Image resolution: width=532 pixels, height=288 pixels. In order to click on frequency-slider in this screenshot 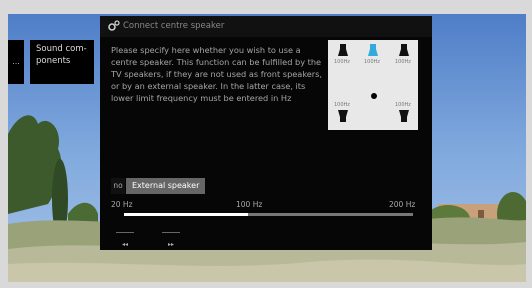, I will do `click(268, 214)`.